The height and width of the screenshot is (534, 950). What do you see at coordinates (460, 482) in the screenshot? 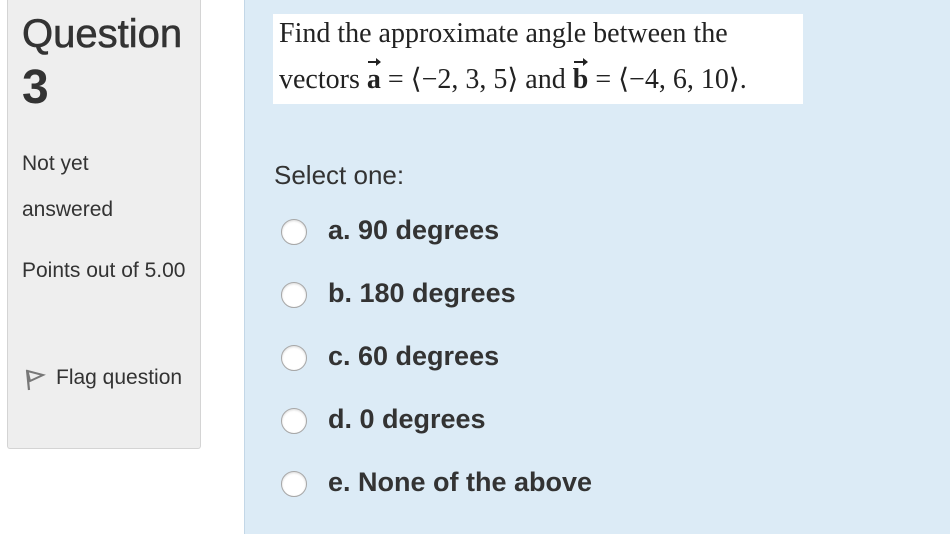
I see `answer-label-e: e. None of the above` at bounding box center [460, 482].